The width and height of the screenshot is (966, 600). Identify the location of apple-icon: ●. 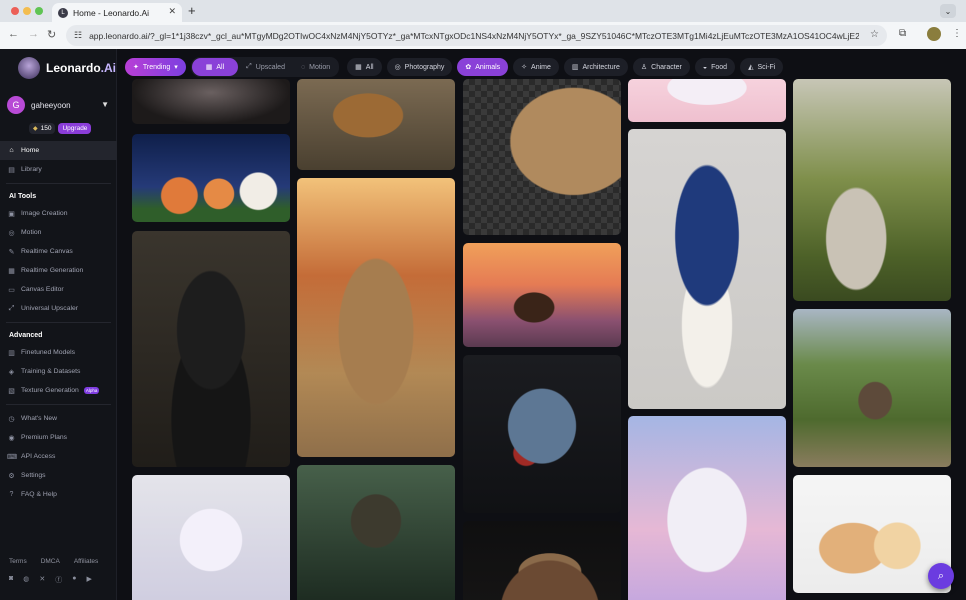
(74, 580).